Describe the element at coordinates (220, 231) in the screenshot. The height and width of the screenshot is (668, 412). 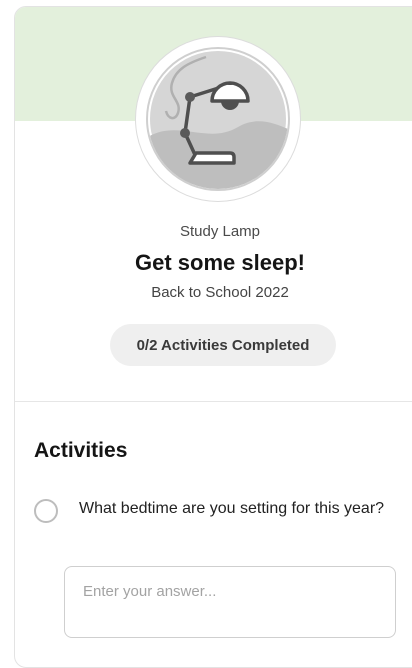
I see `quest-category: Study Lamp` at that location.